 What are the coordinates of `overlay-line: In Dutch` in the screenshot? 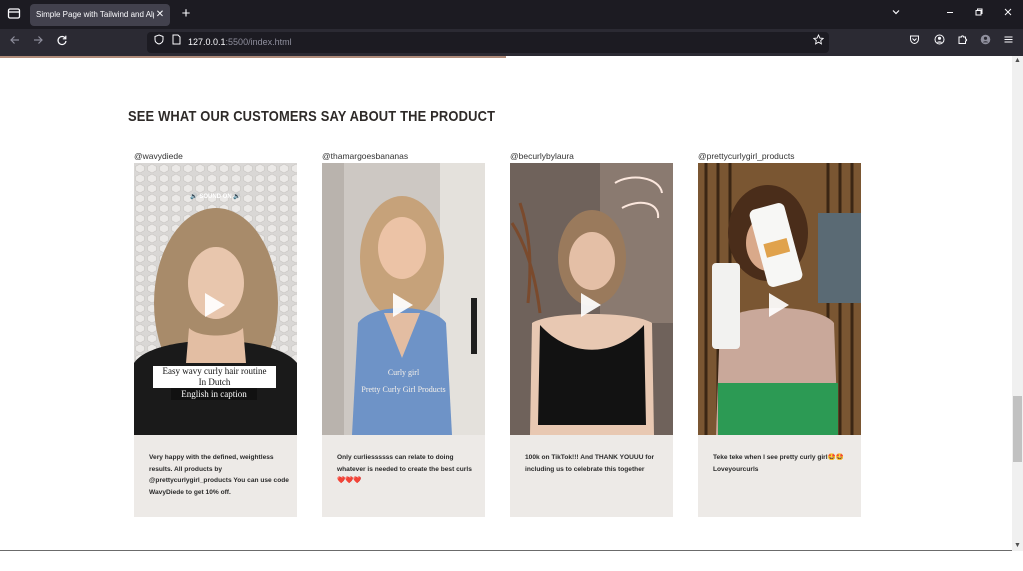 It's located at (214, 382).